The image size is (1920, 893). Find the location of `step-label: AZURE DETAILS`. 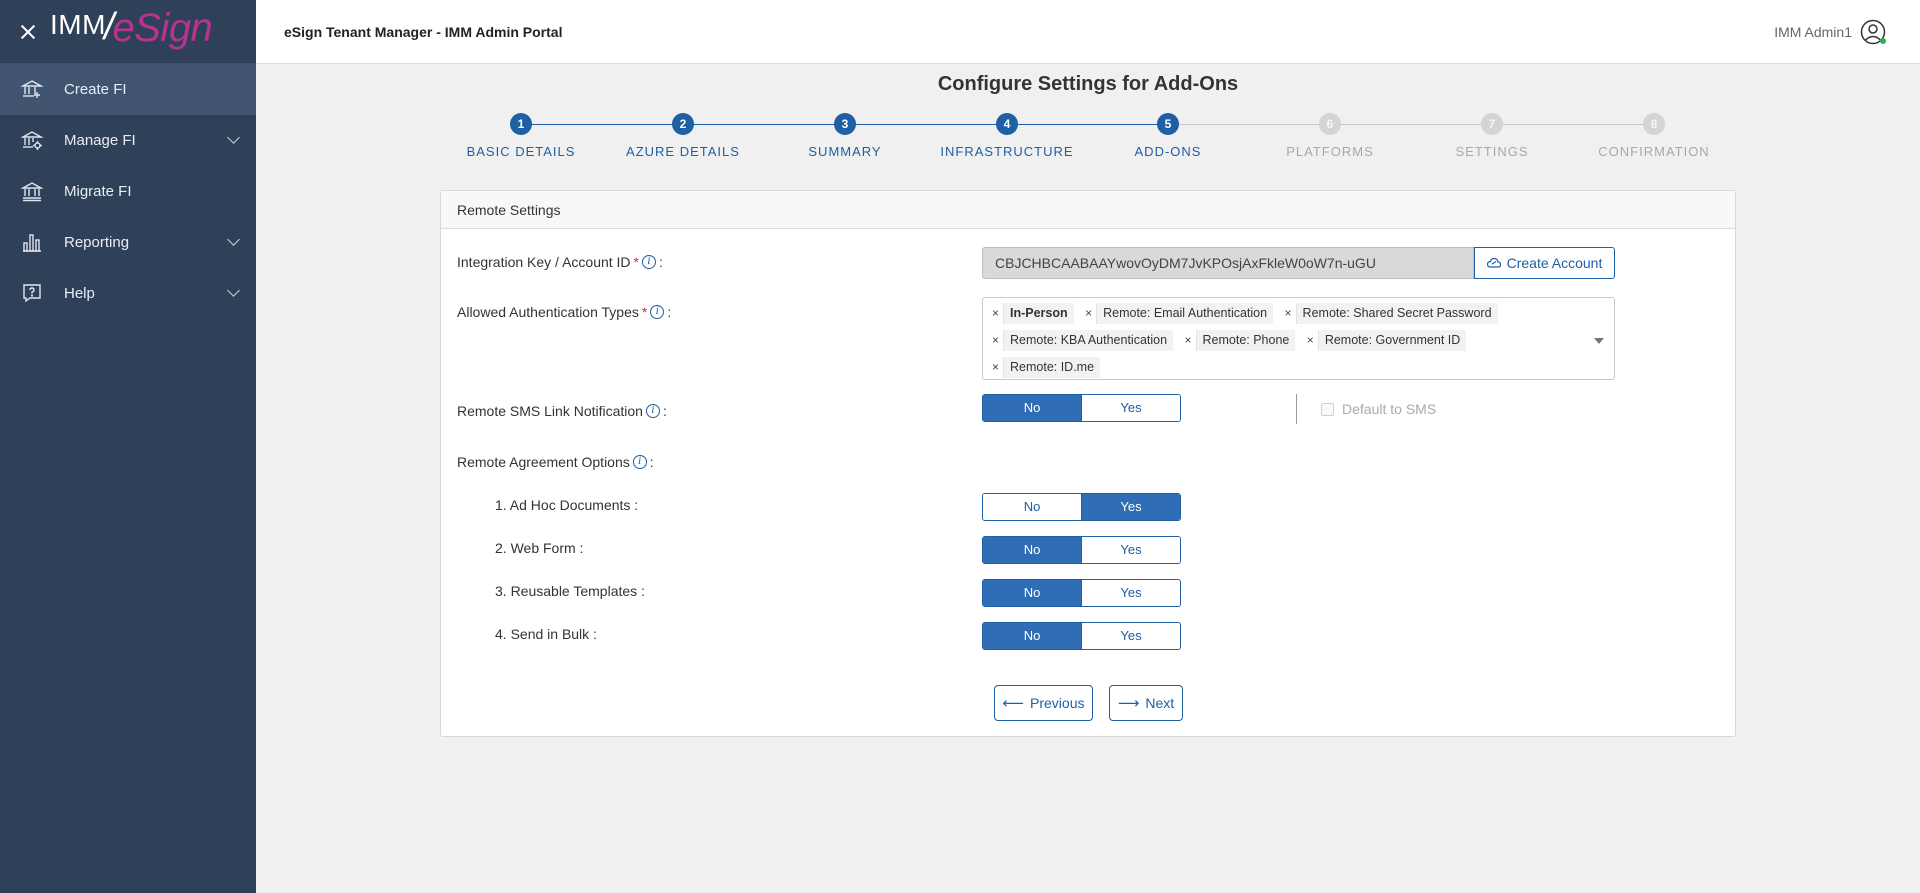

step-label: AZURE DETAILS is located at coordinates (683, 151).